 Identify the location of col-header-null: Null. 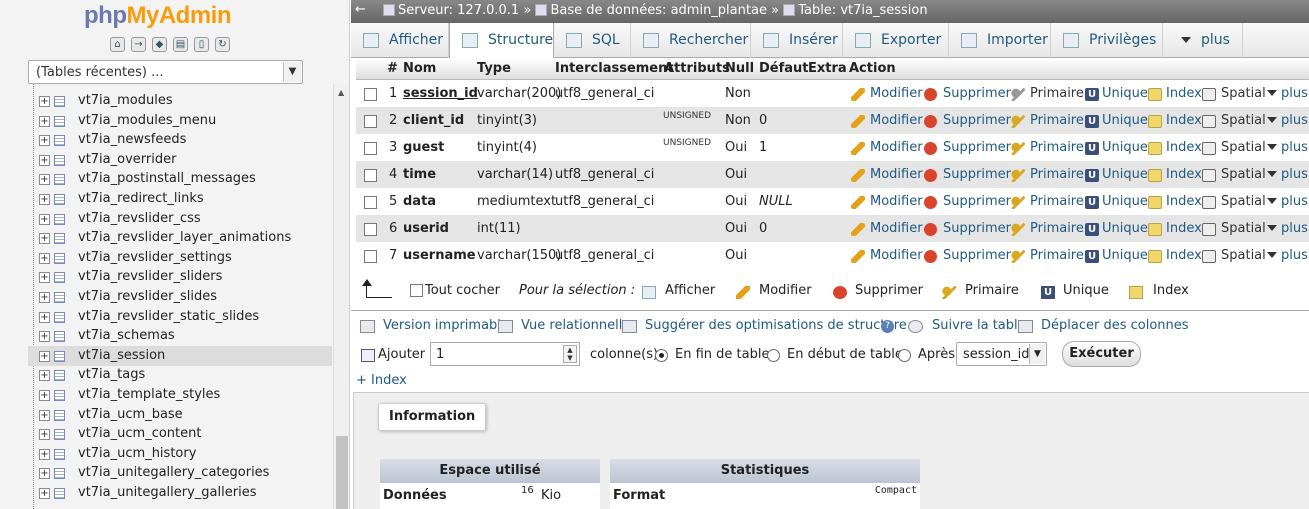
(739, 68).